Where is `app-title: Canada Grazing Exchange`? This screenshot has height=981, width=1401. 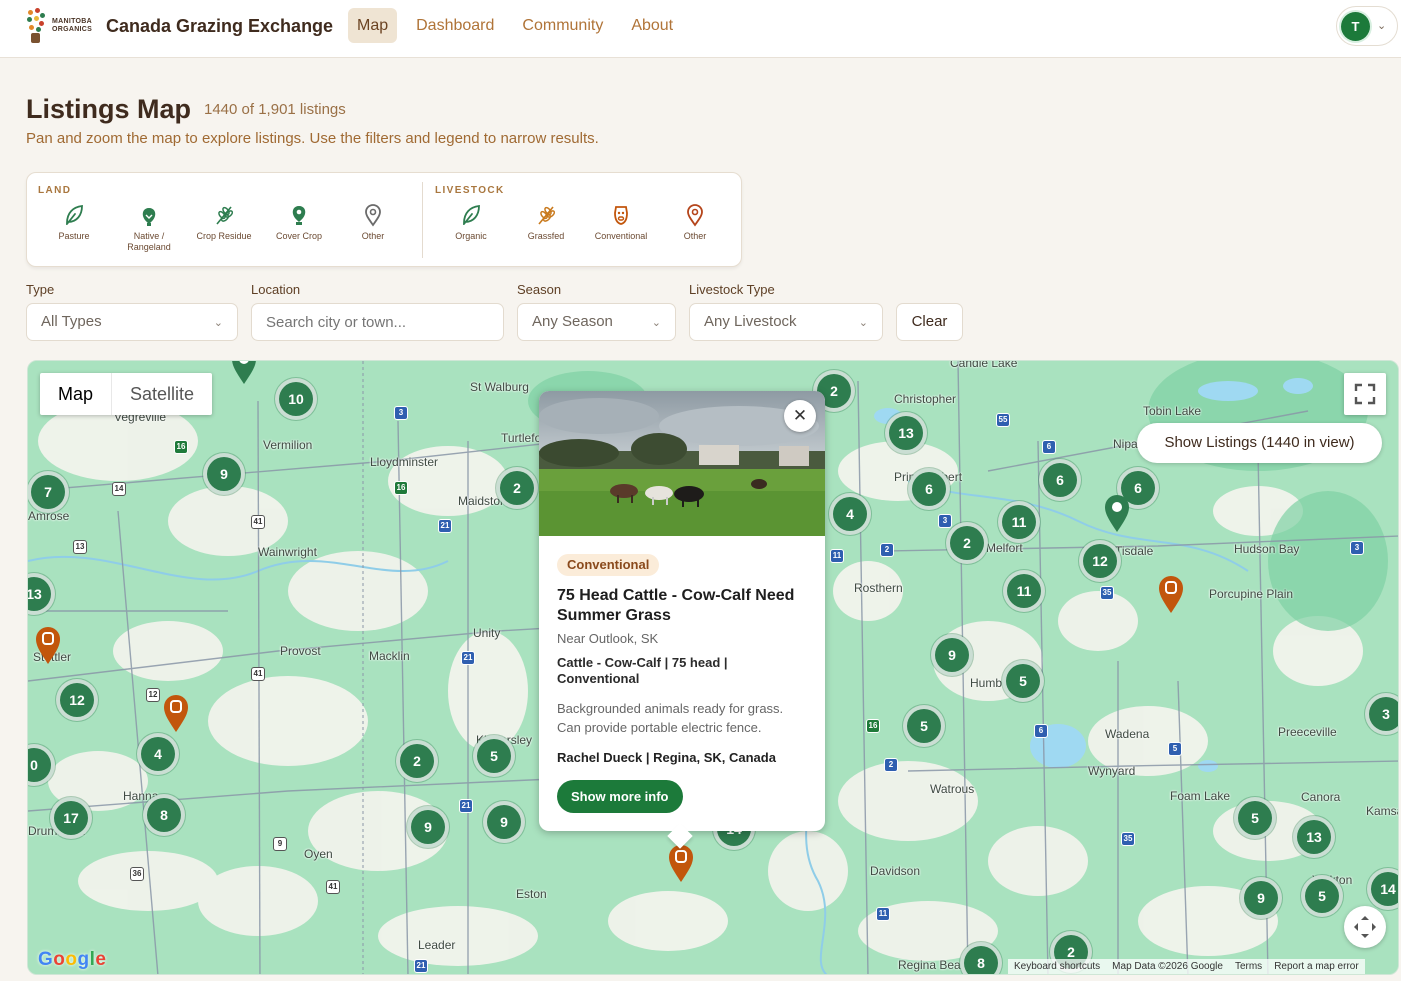
app-title: Canada Grazing Exchange is located at coordinates (220, 25).